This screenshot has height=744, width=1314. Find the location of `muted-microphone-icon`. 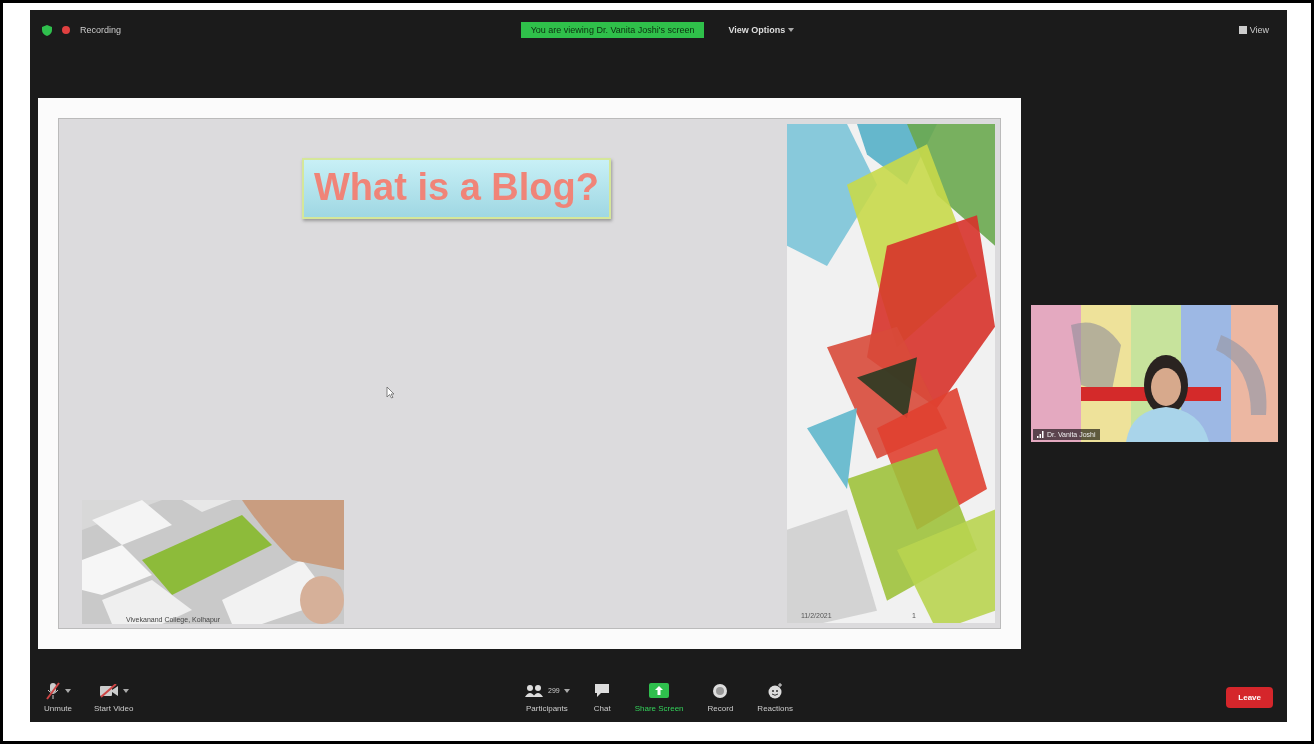

muted-microphone-icon is located at coordinates (53, 690).